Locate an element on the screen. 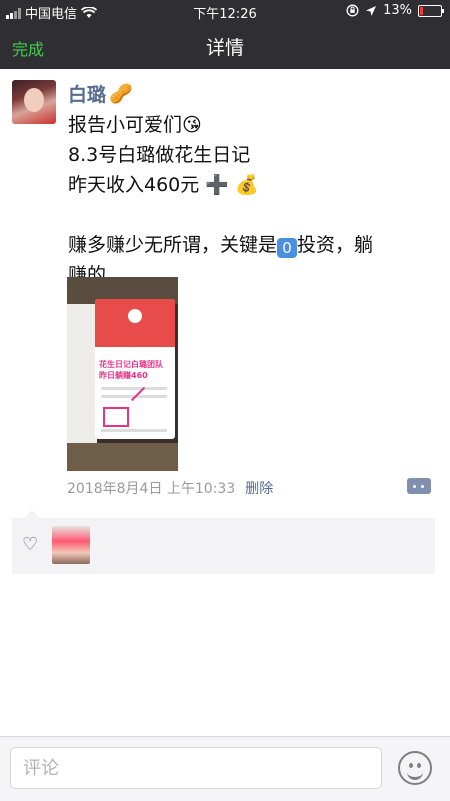 The width and height of the screenshot is (450, 801). post-line-2: 8.3号白璐做花生日记 is located at coordinates (159, 155).